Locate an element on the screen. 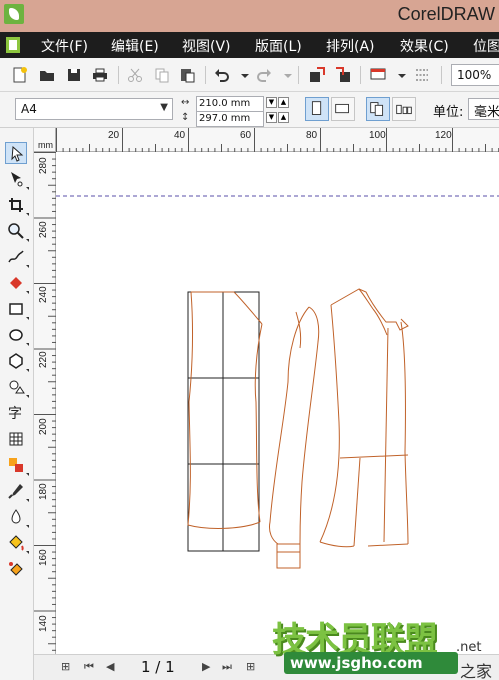 The height and width of the screenshot is (680, 499). application-launcher-icon is located at coordinates (378, 75).